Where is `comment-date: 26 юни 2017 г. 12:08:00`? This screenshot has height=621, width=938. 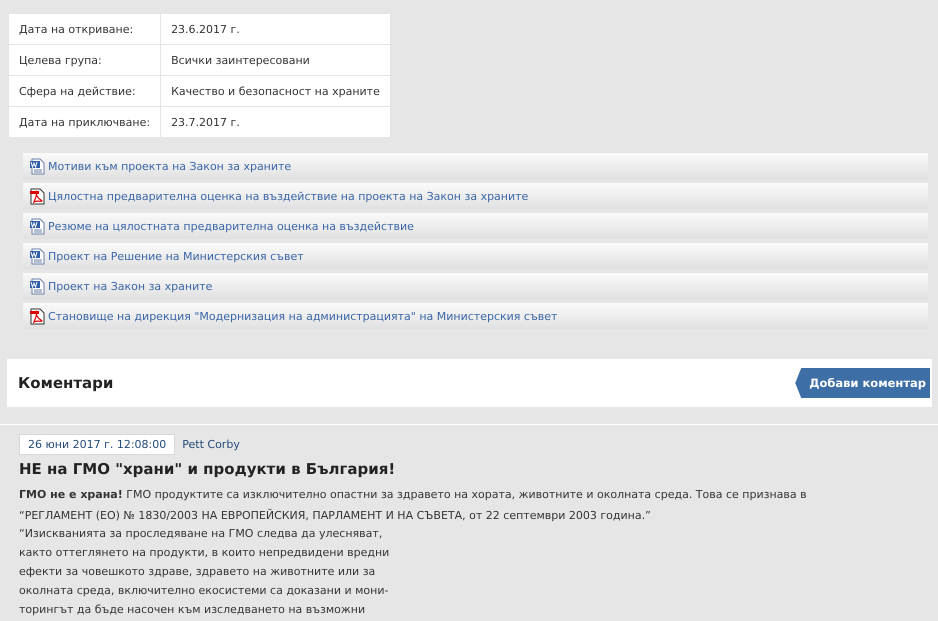
comment-date: 26 юни 2017 г. 12:08:00 is located at coordinates (97, 444).